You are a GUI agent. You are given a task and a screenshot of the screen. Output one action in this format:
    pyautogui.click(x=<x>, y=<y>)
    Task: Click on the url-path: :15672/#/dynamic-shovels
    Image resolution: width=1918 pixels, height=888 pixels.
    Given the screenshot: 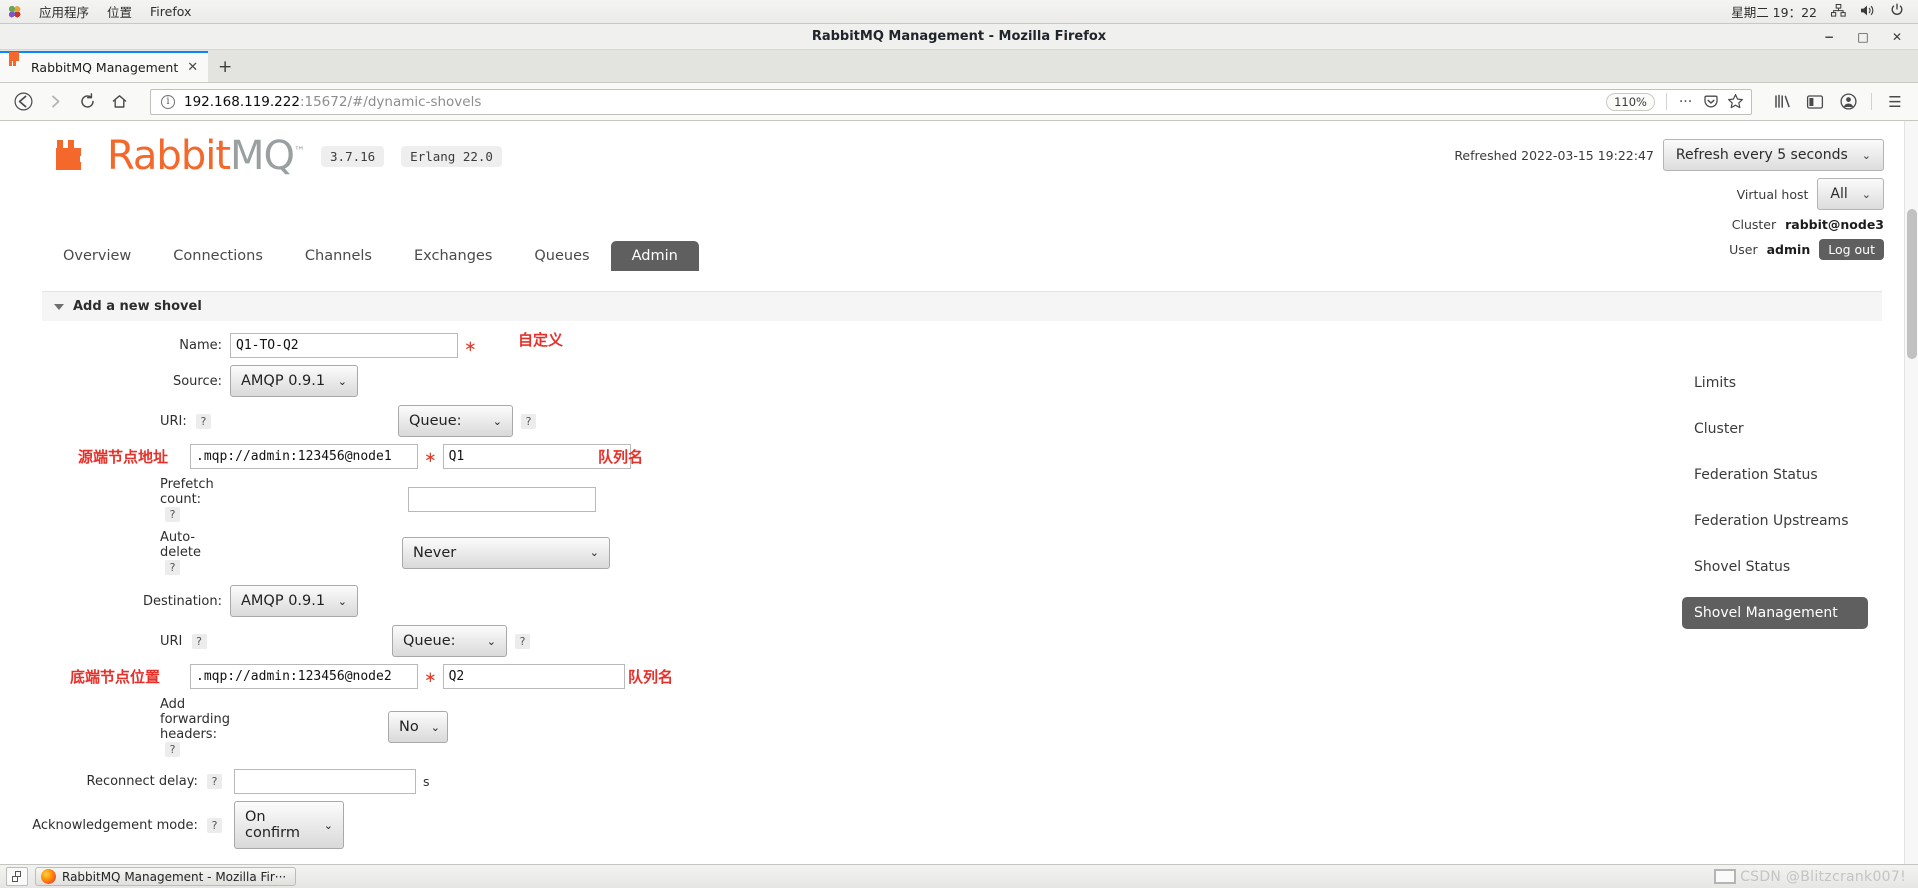 What is the action you would take?
    pyautogui.click(x=390, y=101)
    